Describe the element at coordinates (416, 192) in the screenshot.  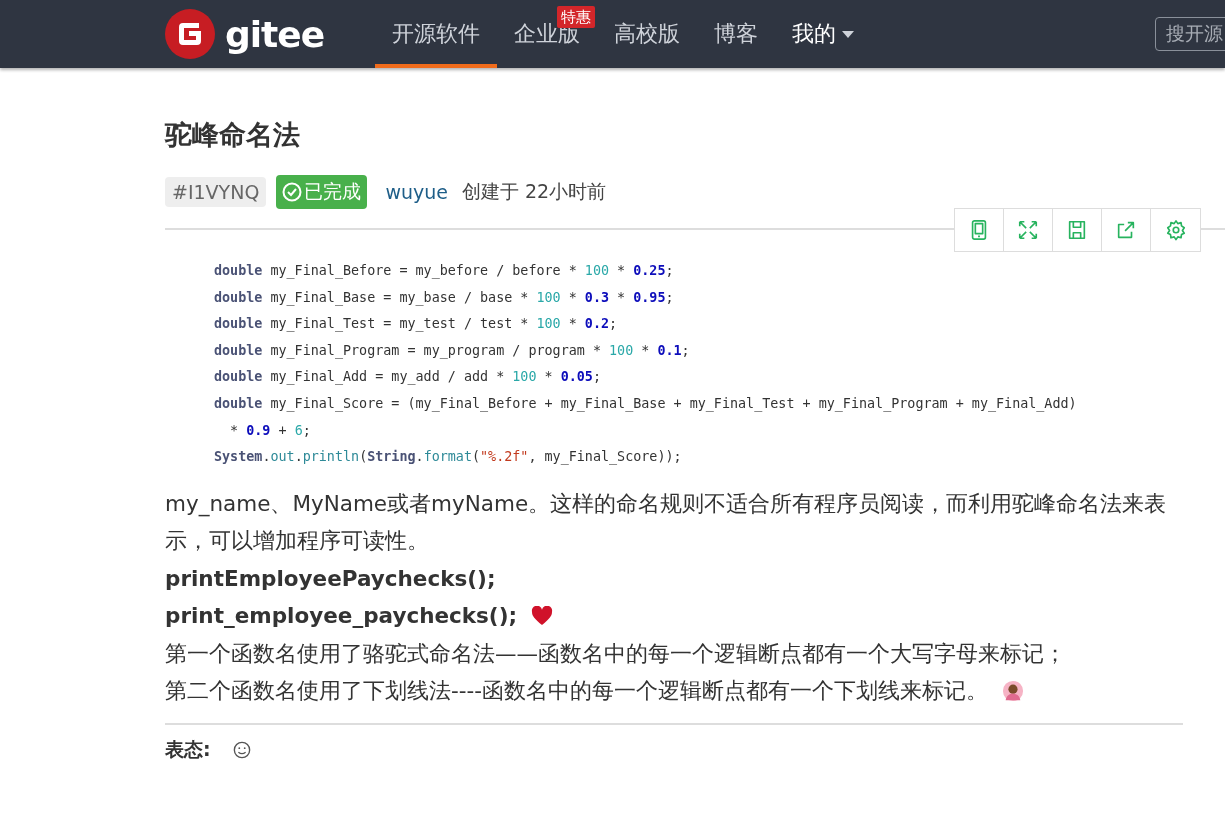
I see `author-link: wuyue` at that location.